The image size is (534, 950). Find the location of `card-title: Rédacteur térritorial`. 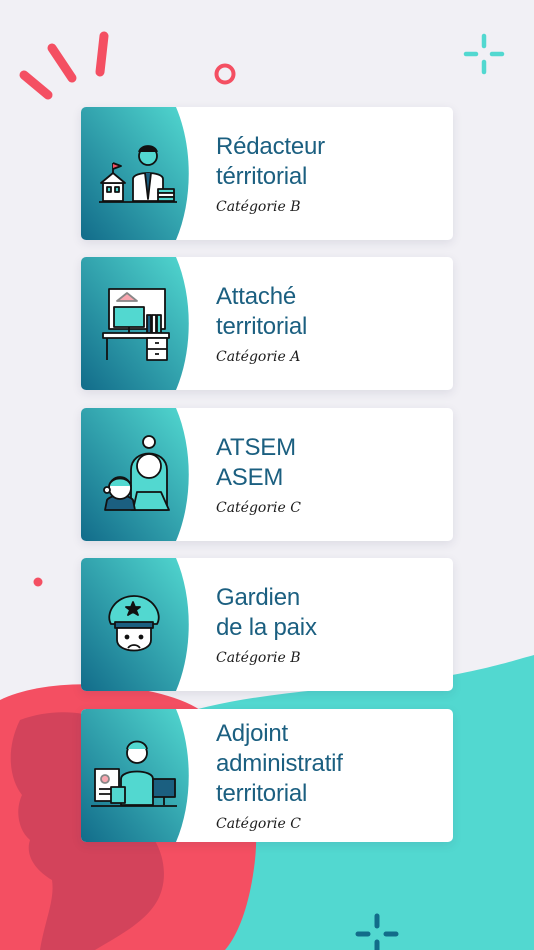

card-title: Rédacteur térritorial is located at coordinates (270, 161).